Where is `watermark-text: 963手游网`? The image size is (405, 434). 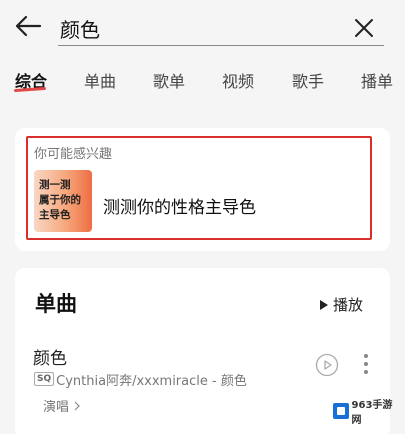
watermark-text: 963手游网 is located at coordinates (372, 413).